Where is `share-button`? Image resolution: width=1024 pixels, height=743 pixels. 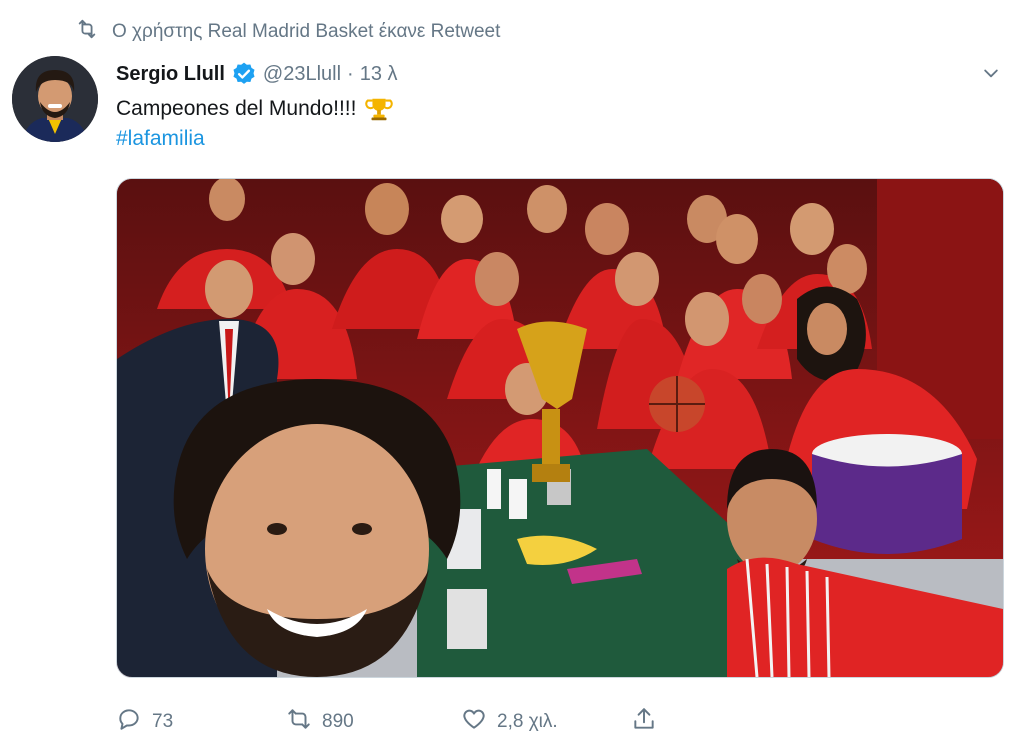 share-button is located at coordinates (644, 722).